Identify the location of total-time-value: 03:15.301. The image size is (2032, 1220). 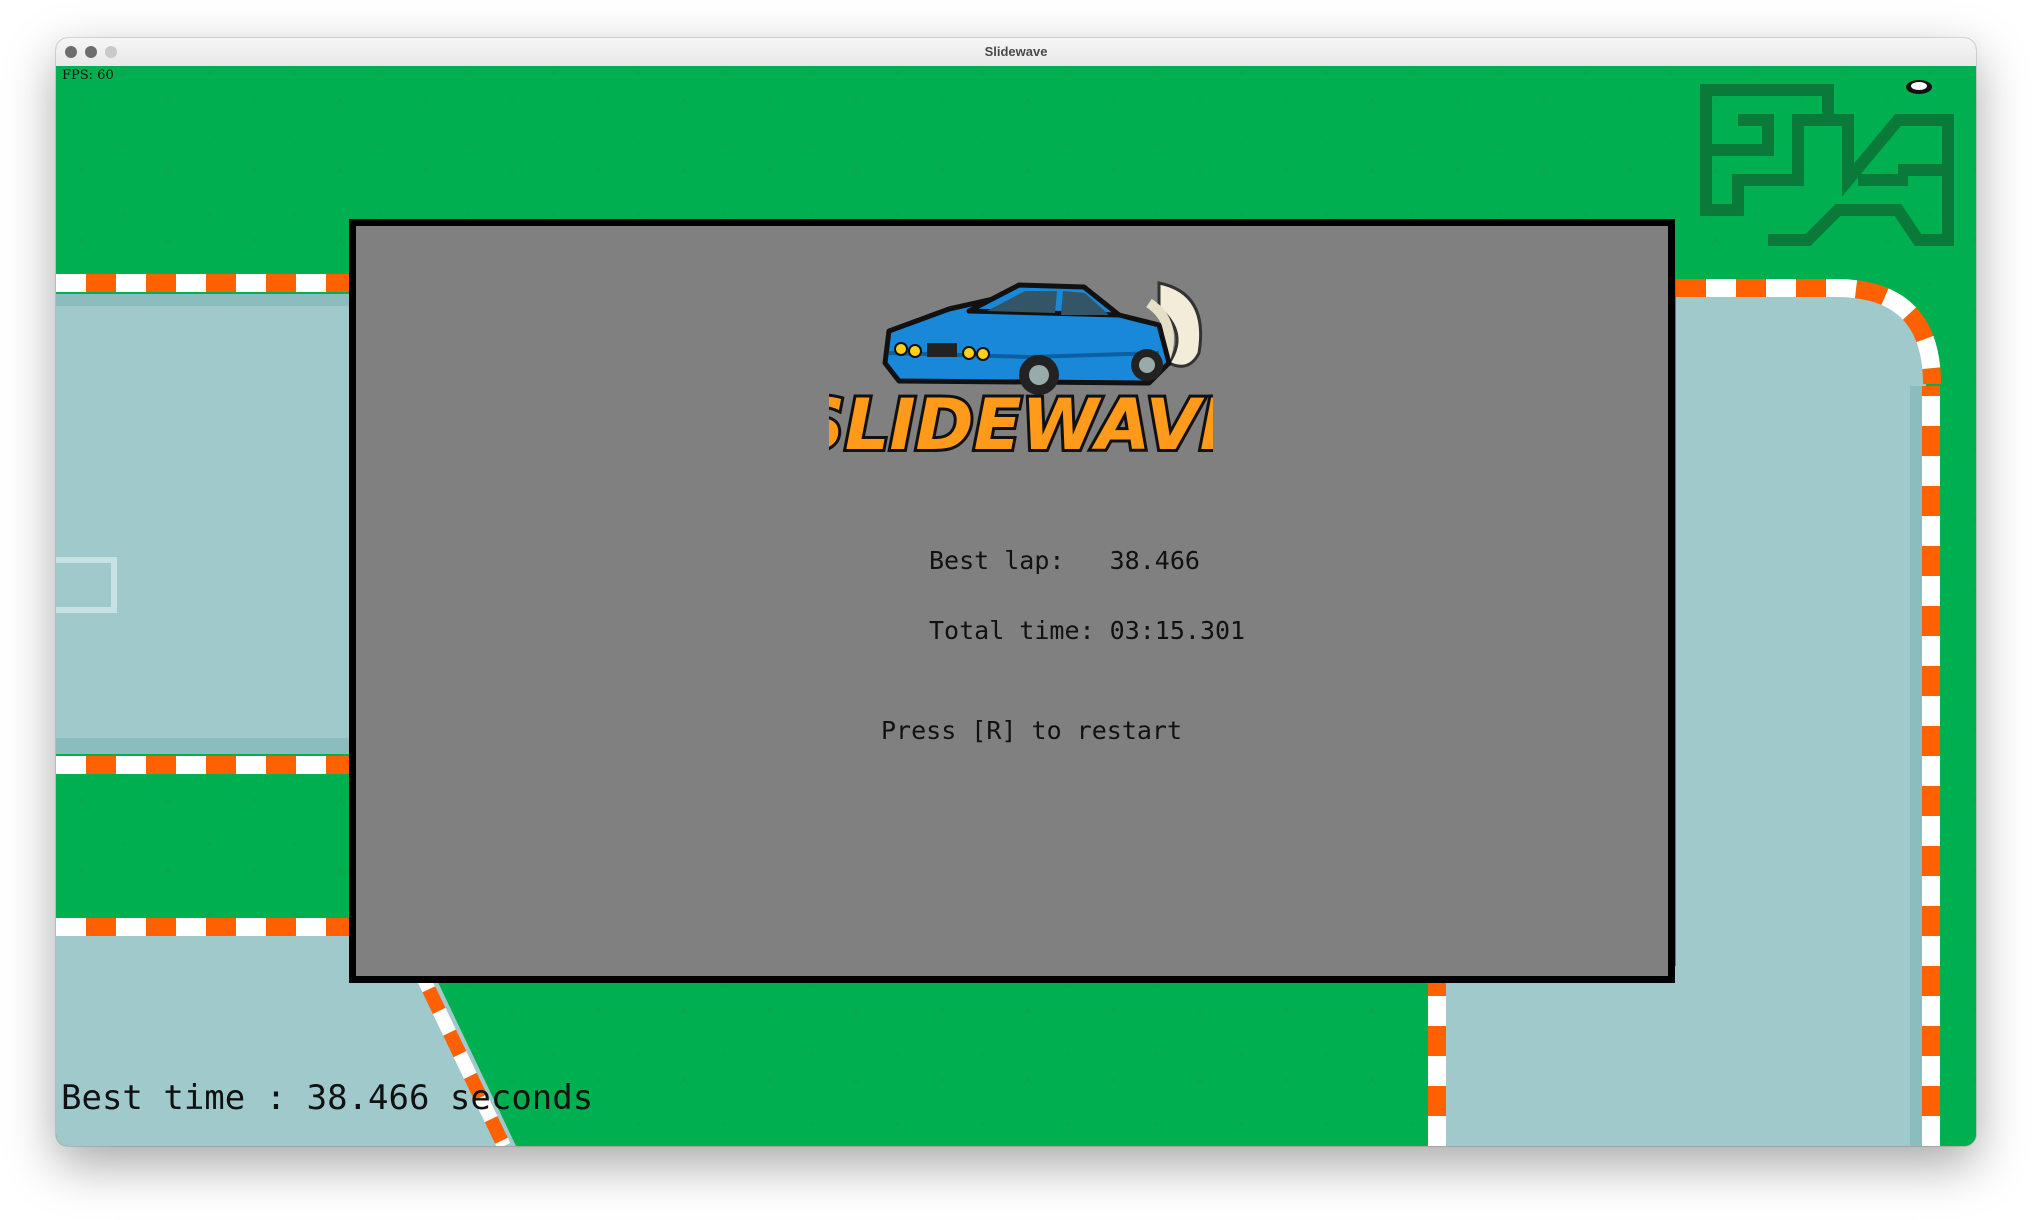
(1177, 630).